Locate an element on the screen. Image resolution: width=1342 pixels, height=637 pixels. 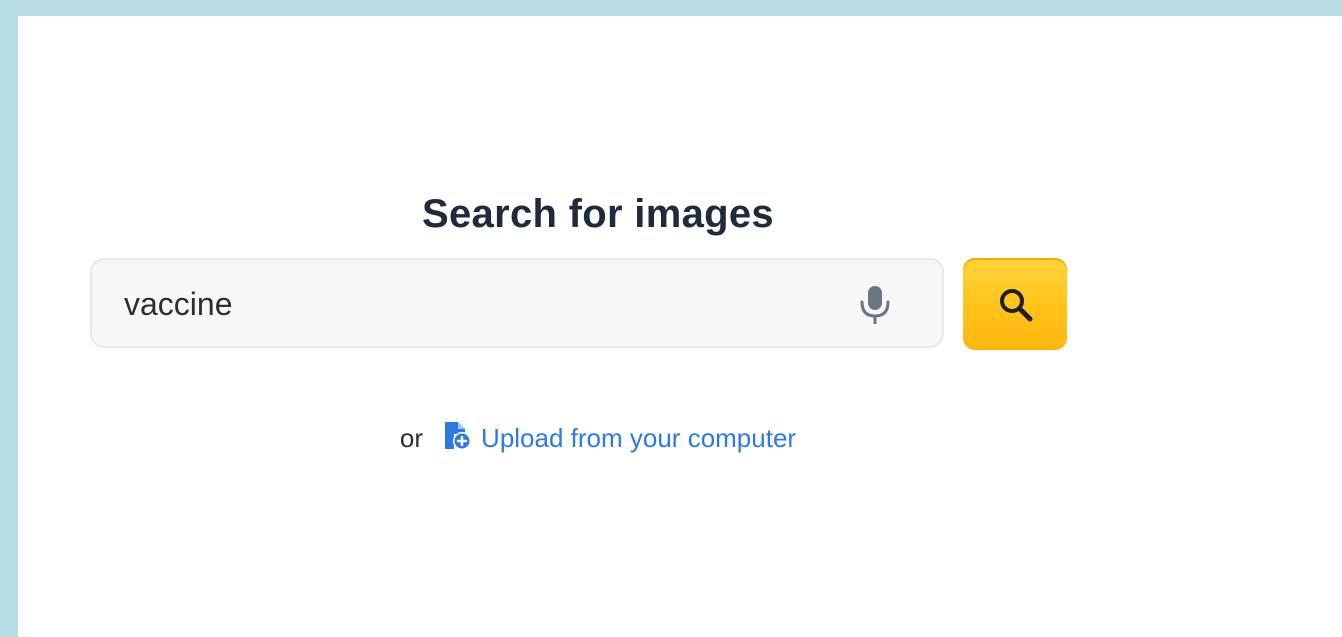
search-input is located at coordinates (474, 304).